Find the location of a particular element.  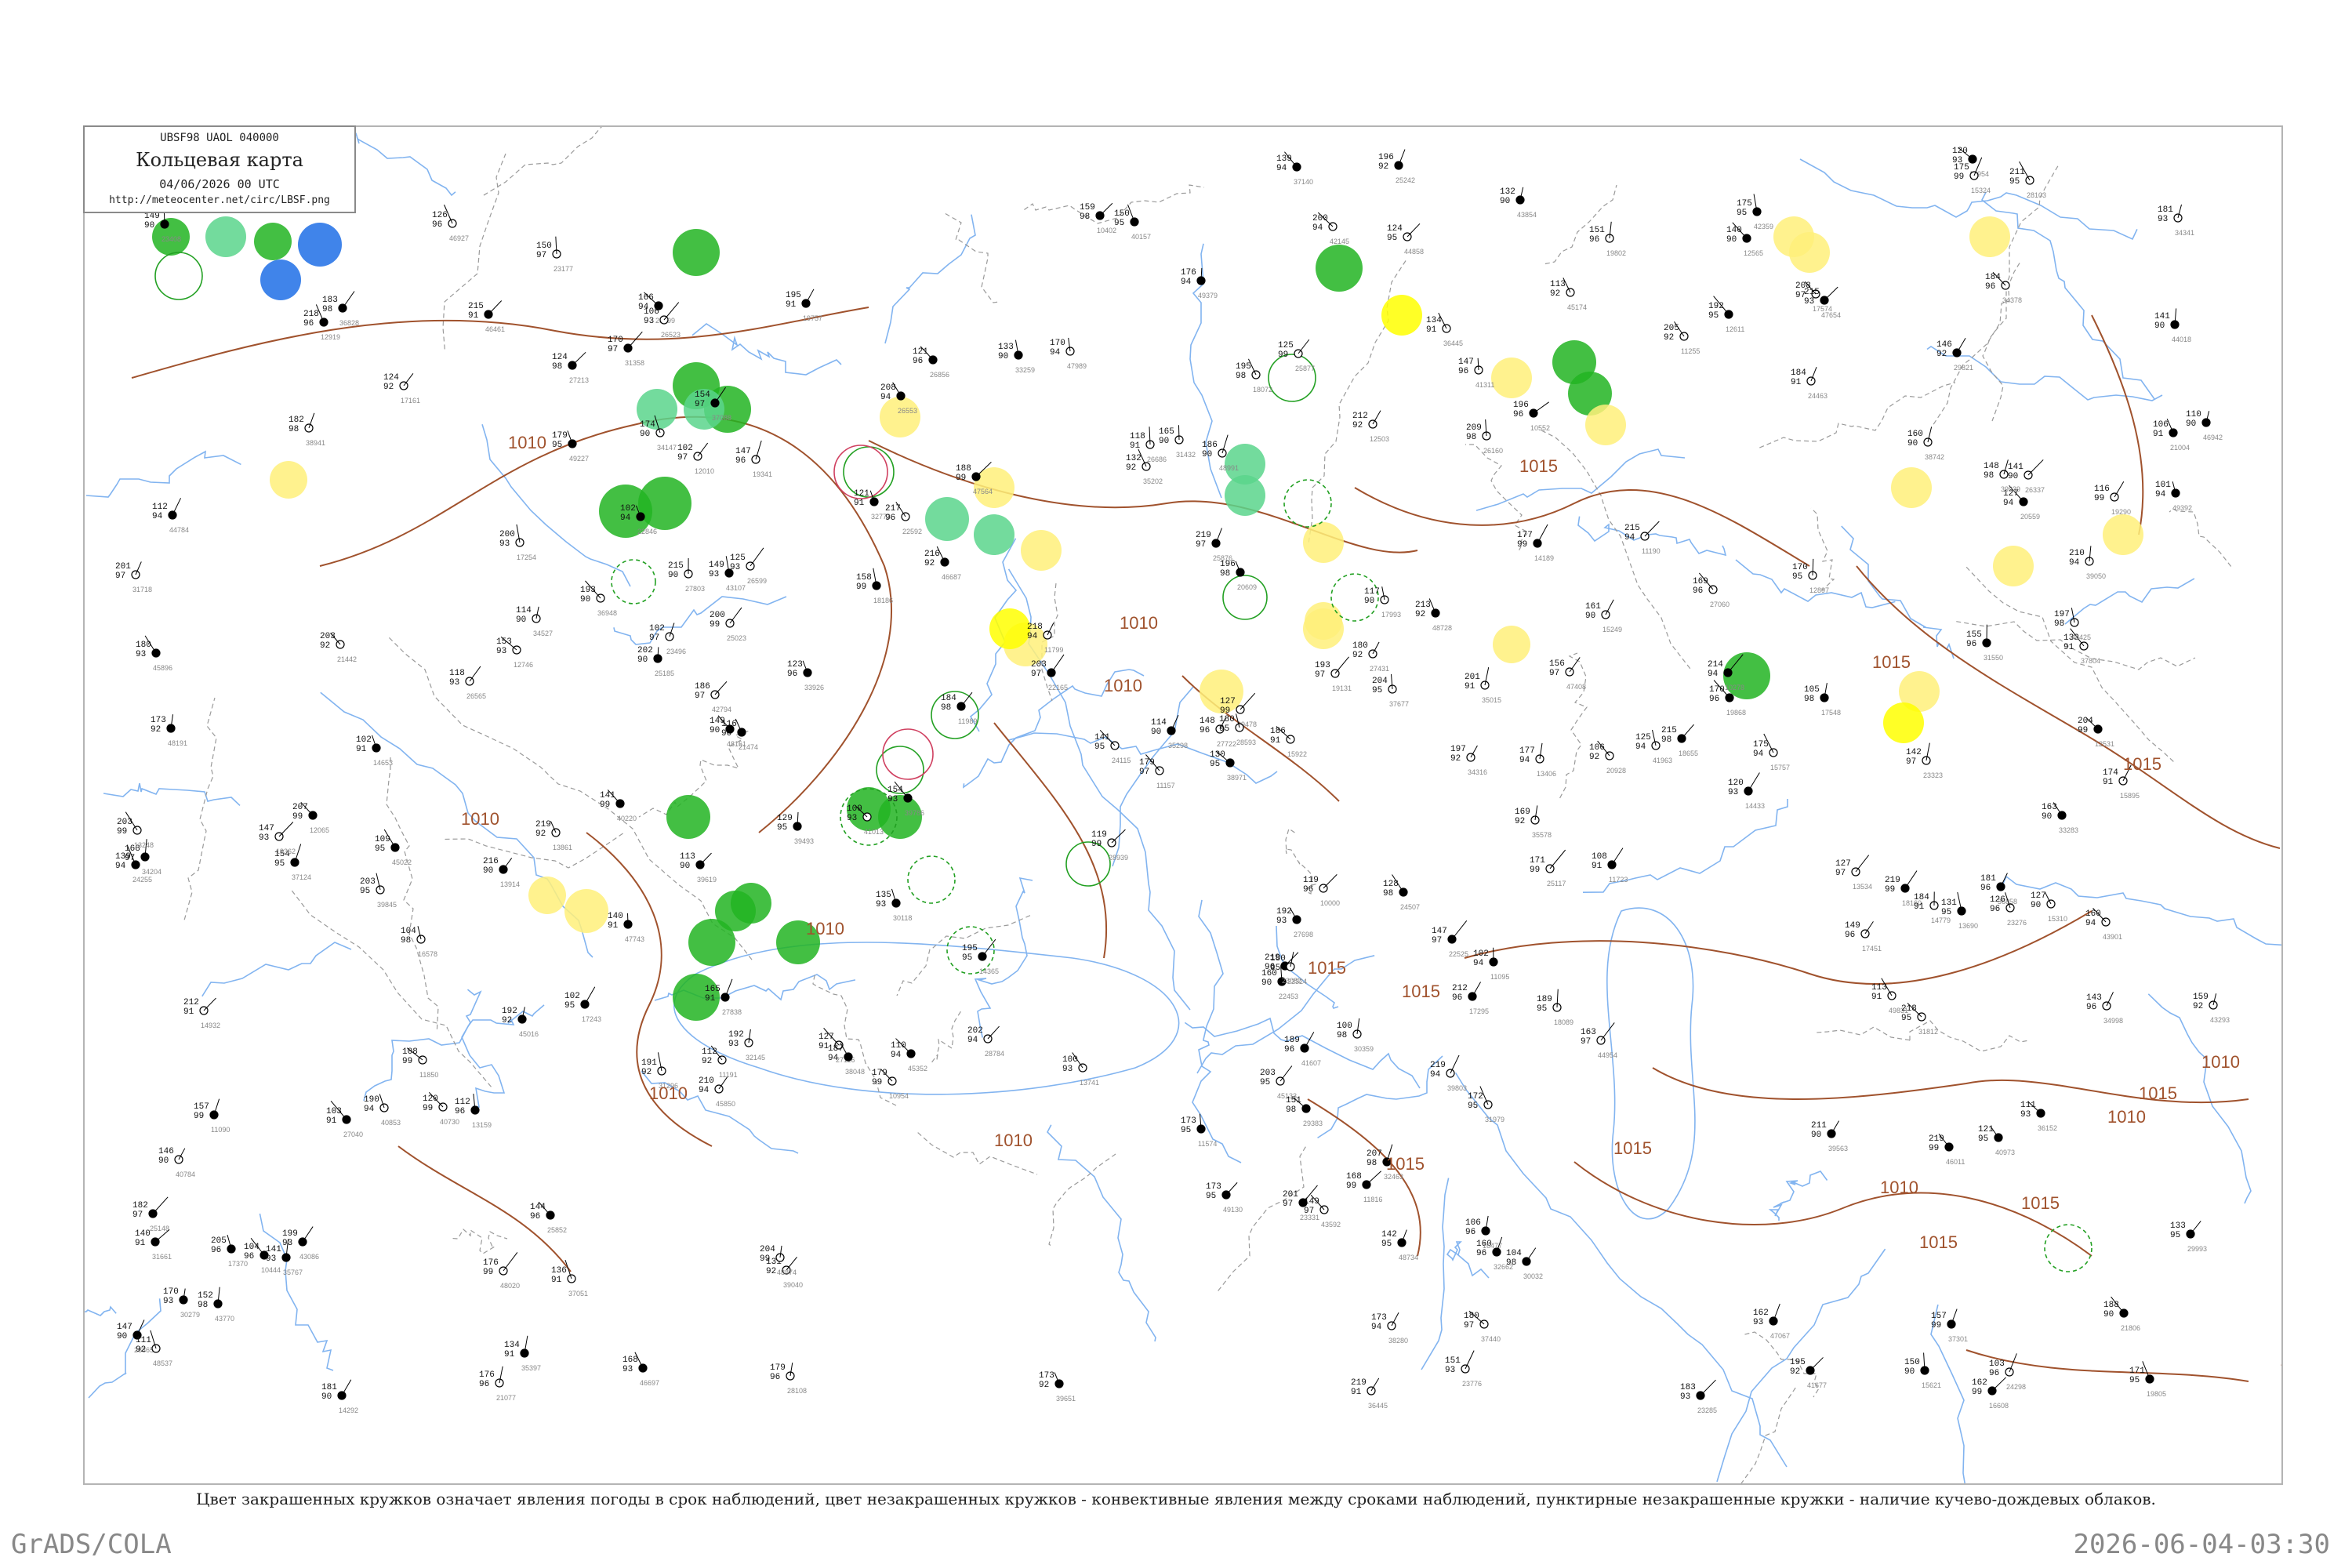

station-model: 11192 48537 is located at coordinates (154, 1348).